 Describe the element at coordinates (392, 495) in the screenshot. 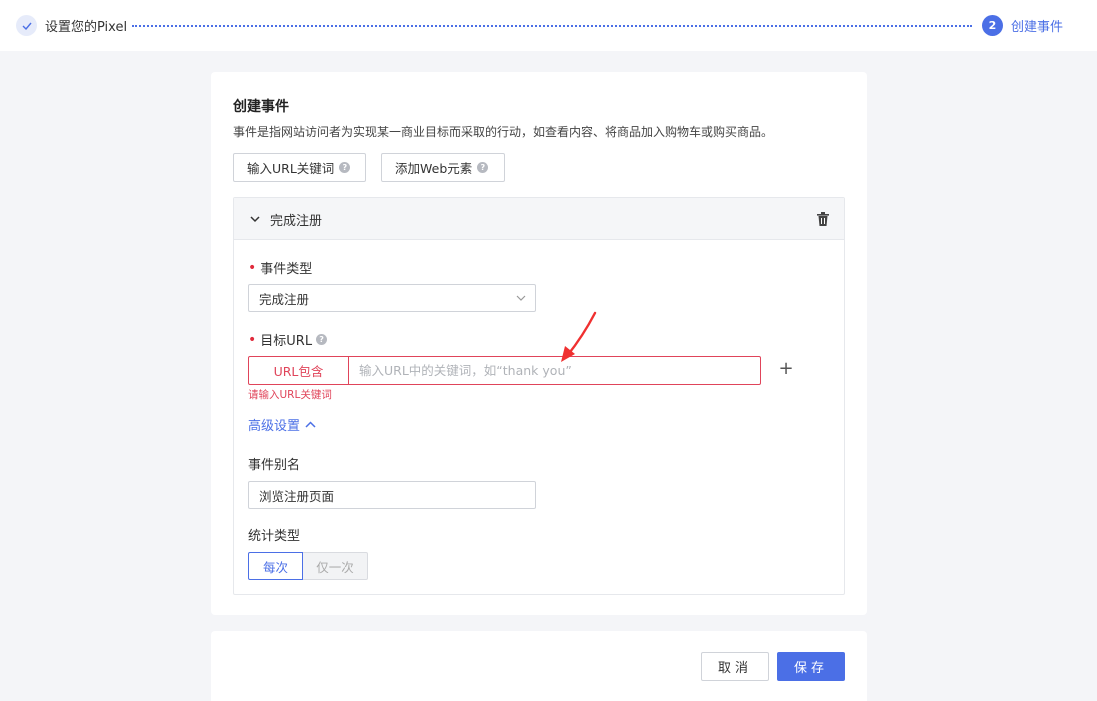

I see `event-alias-input` at that location.